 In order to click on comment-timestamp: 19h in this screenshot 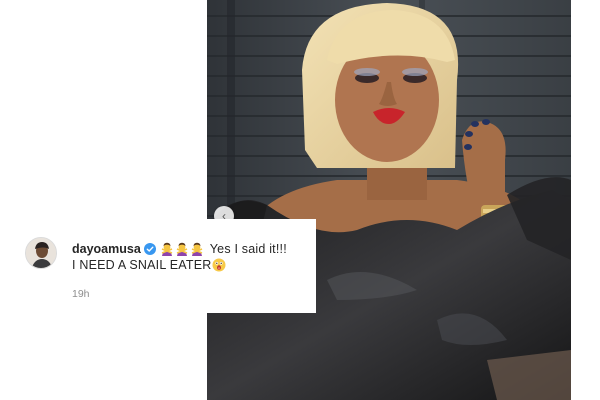, I will do `click(81, 294)`.